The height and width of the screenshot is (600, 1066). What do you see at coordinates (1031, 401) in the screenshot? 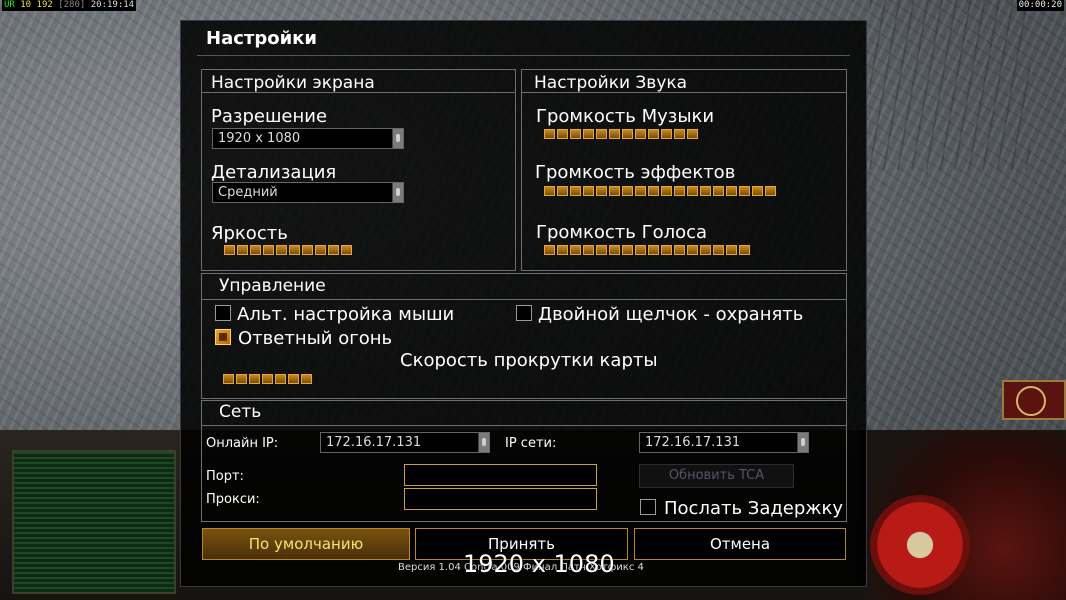
I see `crosshair-icon` at bounding box center [1031, 401].